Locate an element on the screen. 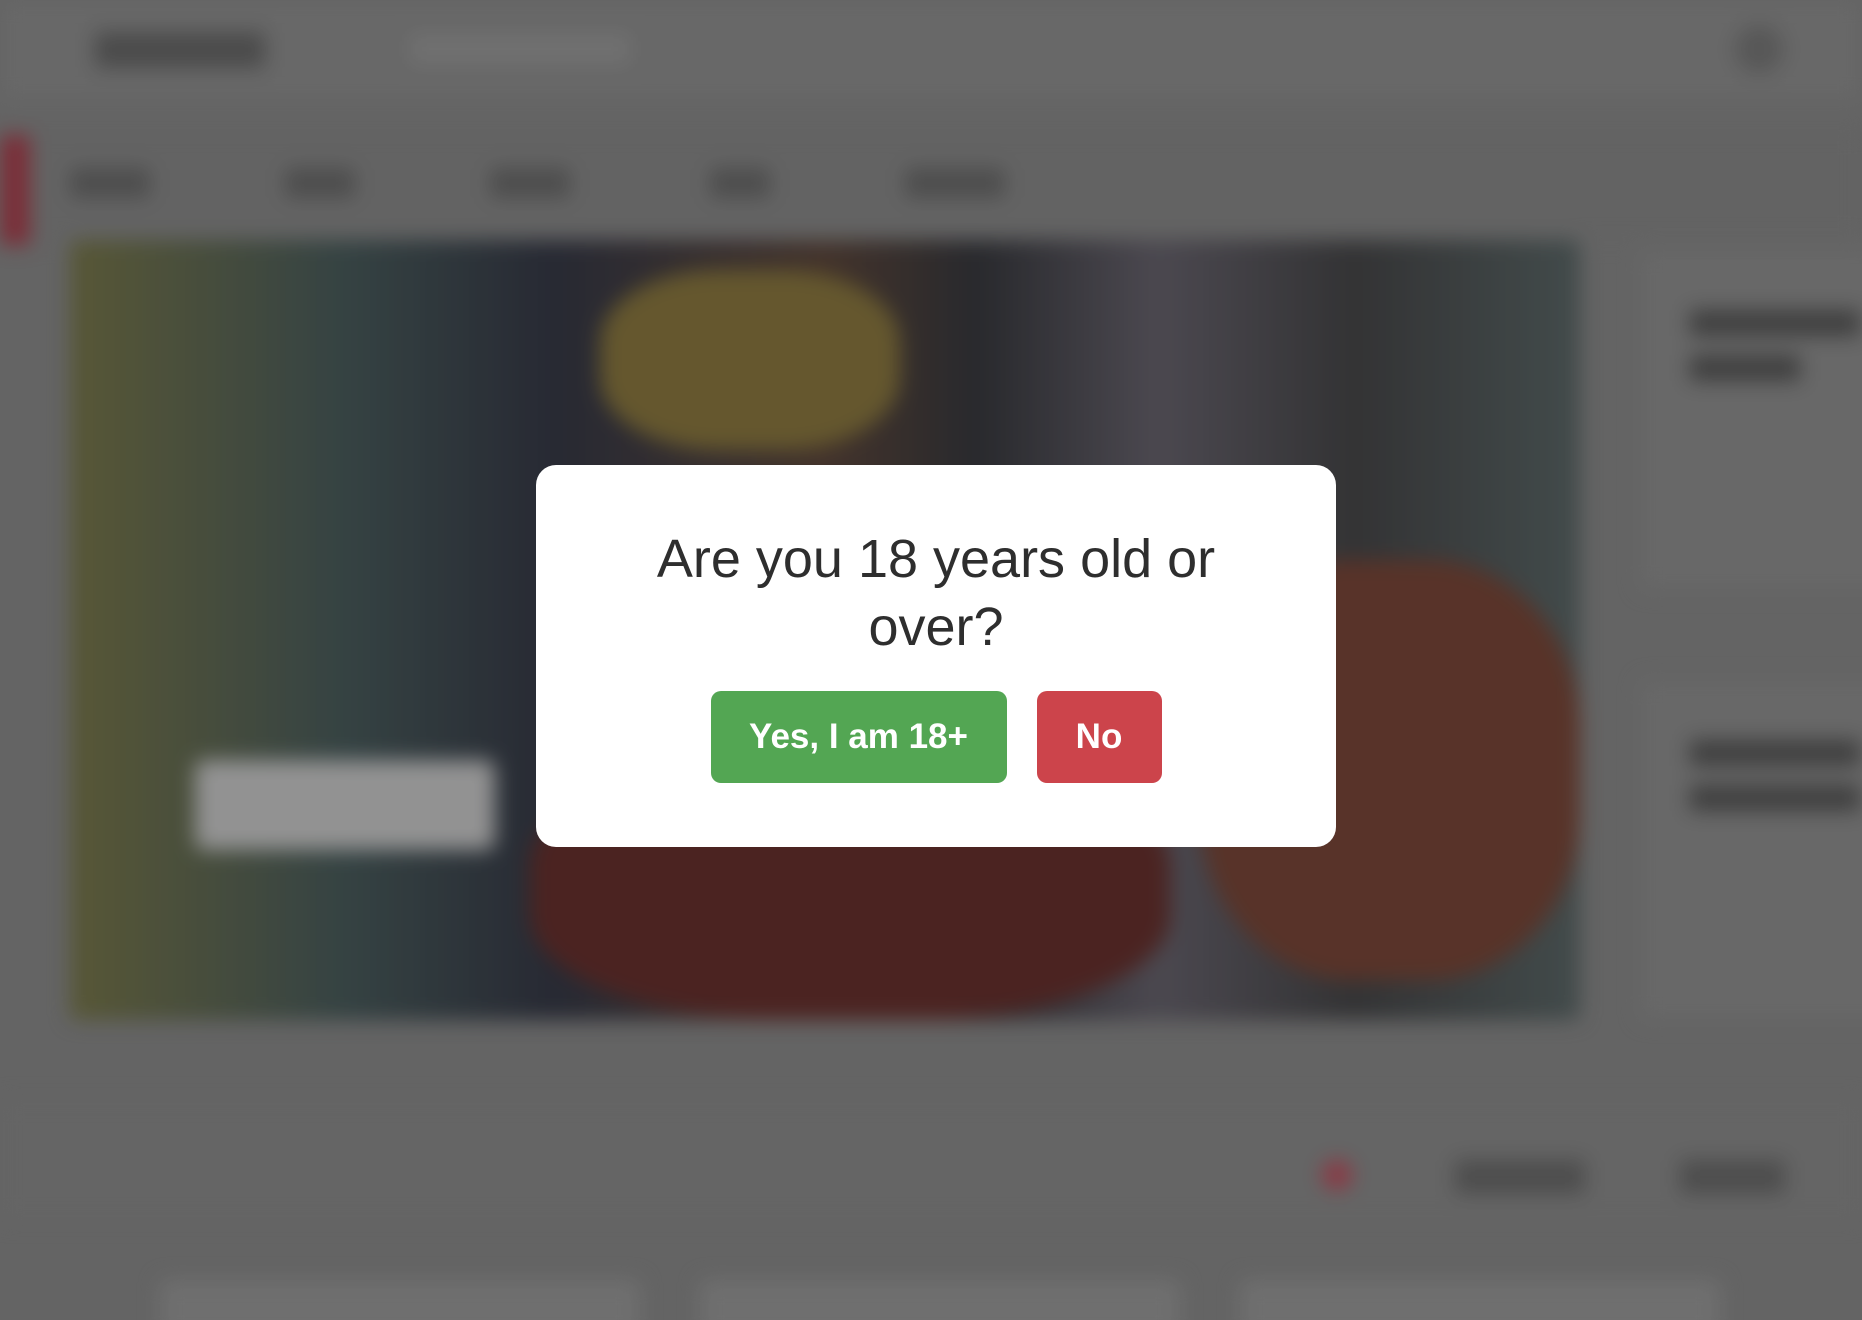 The image size is (1862, 1320). confirm-age-button: Yes, I am 18+ is located at coordinates (858, 737).